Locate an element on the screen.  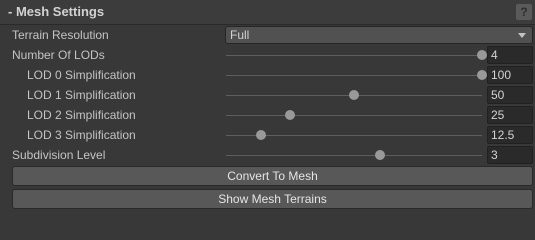
lod2-simplification-label: LOD 2 Simplification is located at coordinates (81, 115).